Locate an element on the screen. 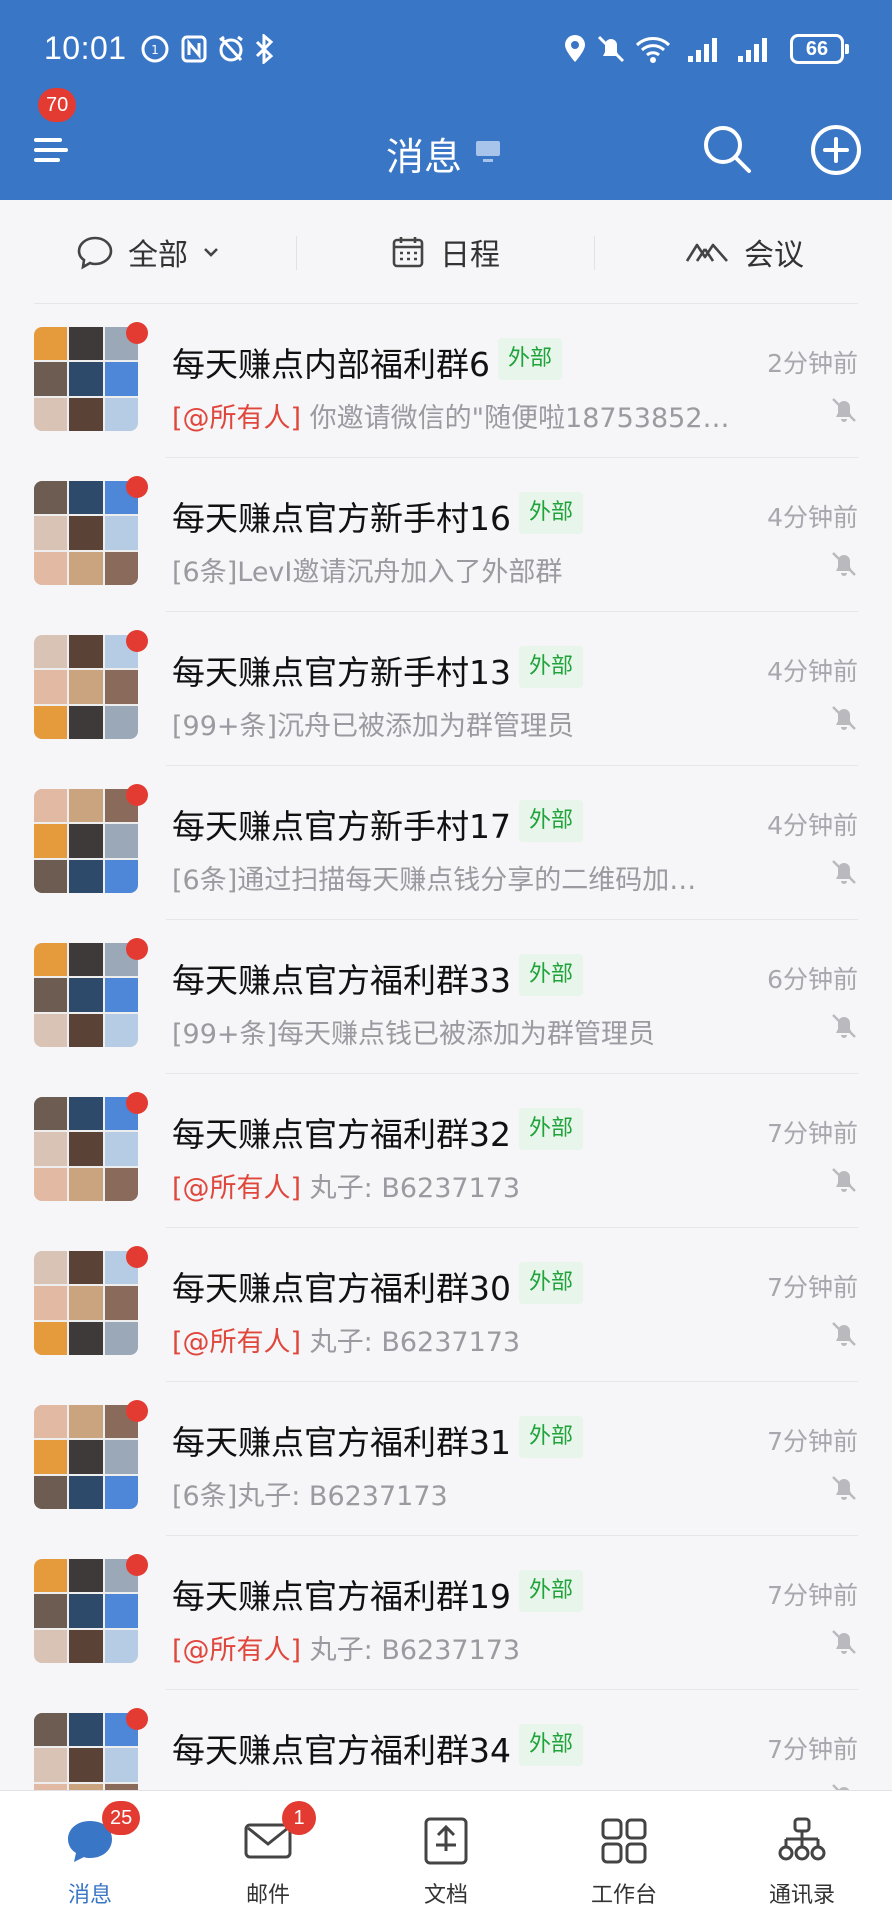 This screenshot has width=892, height=1920. filter-all: 全部 is located at coordinates (148, 252).